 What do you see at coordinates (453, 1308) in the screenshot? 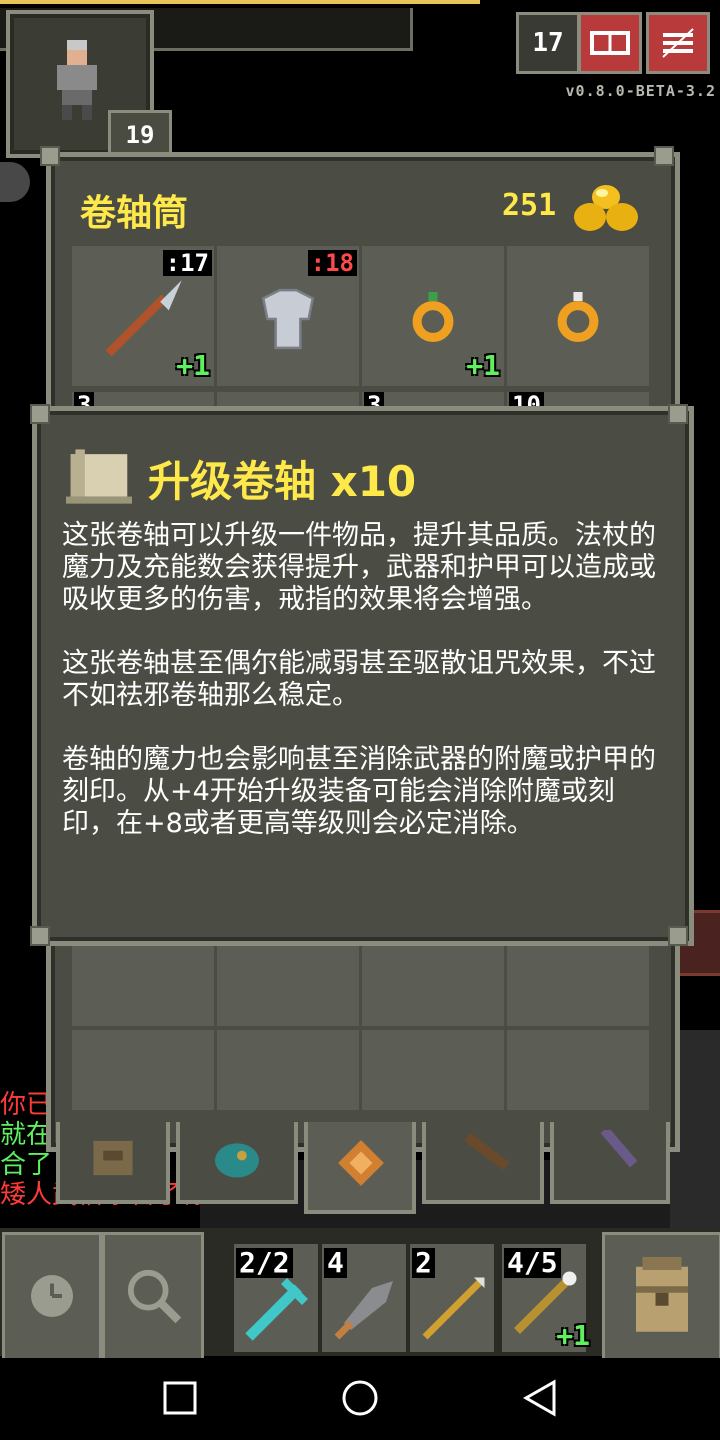
I see `javelin-icon` at bounding box center [453, 1308].